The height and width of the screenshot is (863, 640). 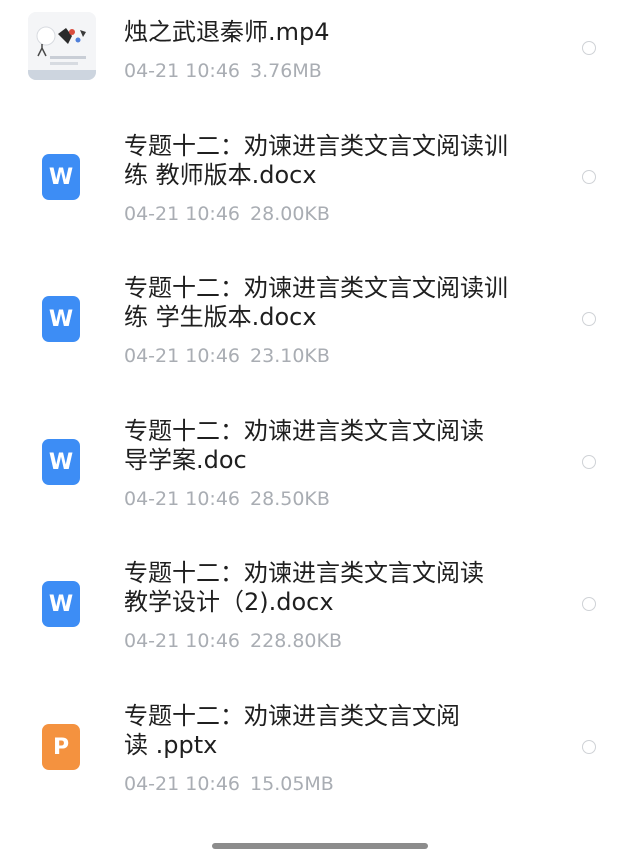 What do you see at coordinates (304, 587) in the screenshot?
I see `file-name: 专题十二：劝谏进言类文言文阅读 教学设计（2).docx` at bounding box center [304, 587].